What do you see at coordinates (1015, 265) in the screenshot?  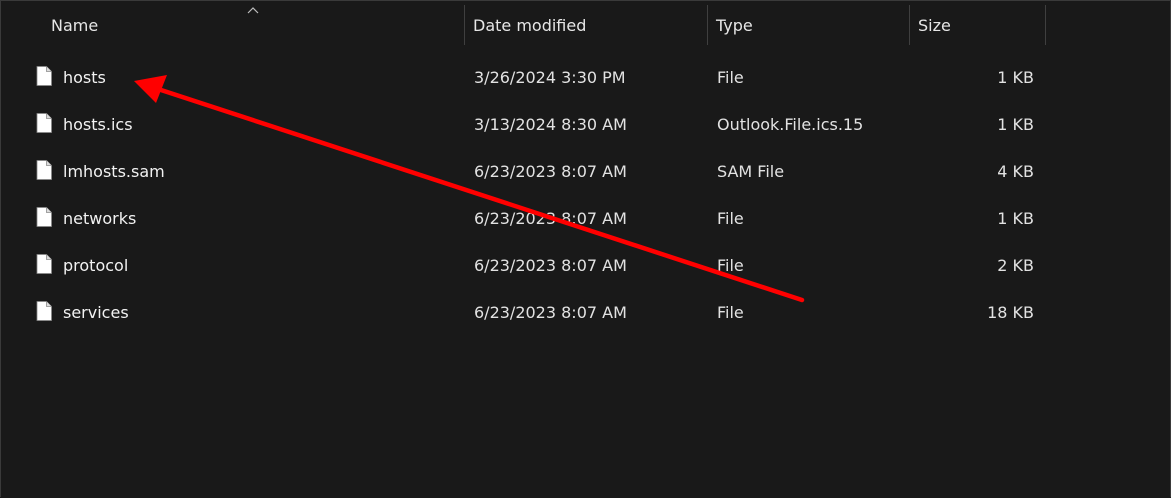 I see `file-size: 2 KB` at bounding box center [1015, 265].